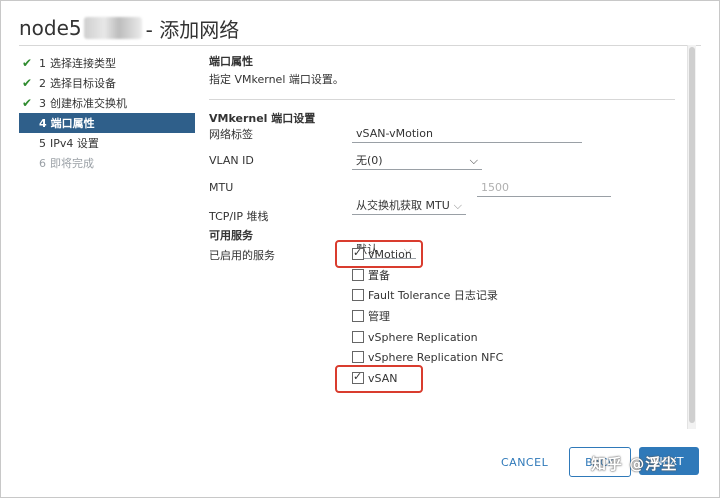 The image size is (720, 498). What do you see at coordinates (231, 160) in the screenshot?
I see `vlan-id-label: VLAN ID` at bounding box center [231, 160].